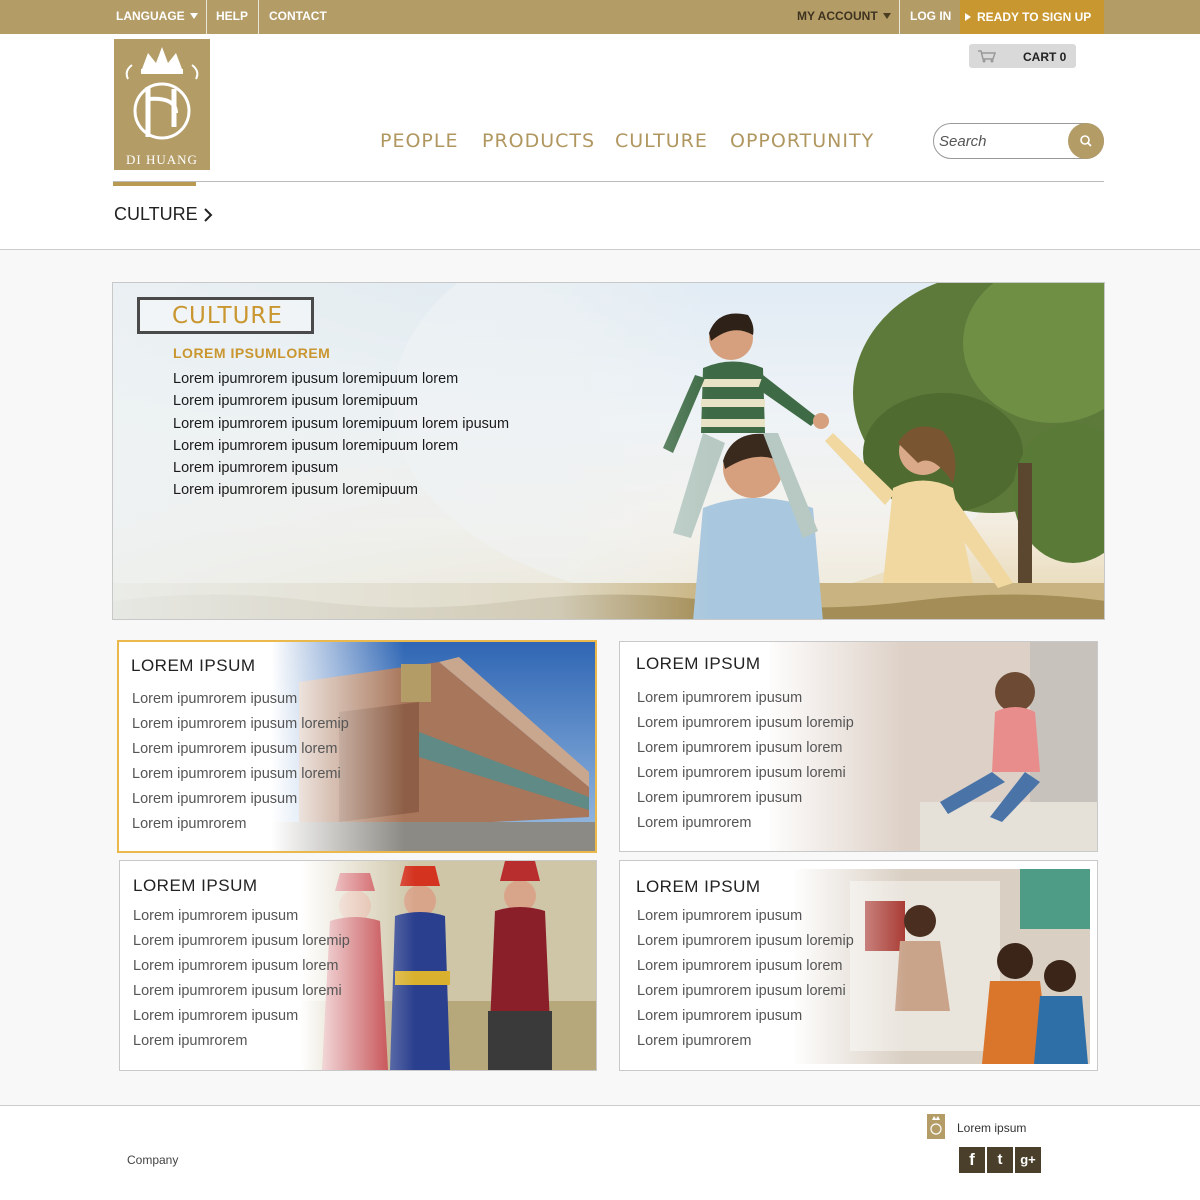  I want to click on signup-button: READY TO SIGN UP, so click(1032, 17).